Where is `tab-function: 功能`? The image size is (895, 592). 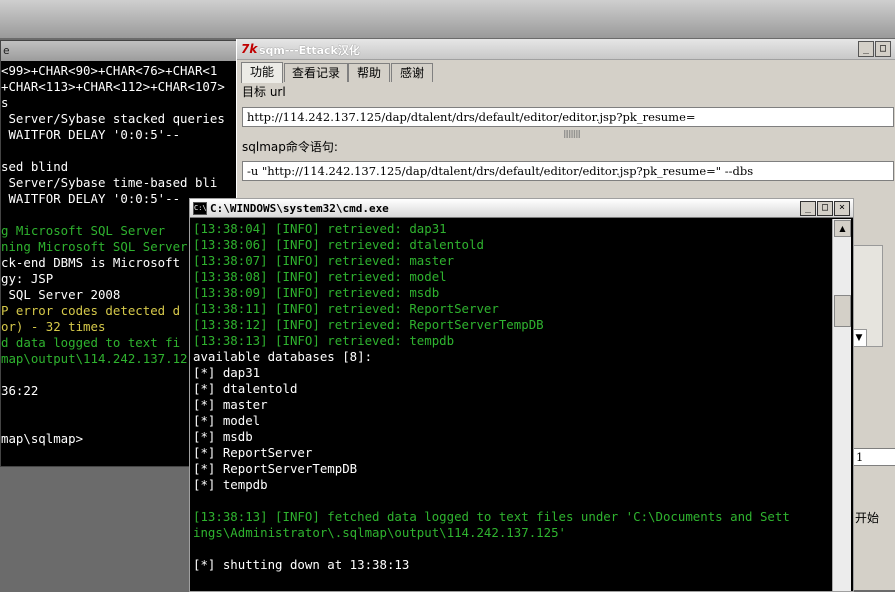
tab-function: 功能 is located at coordinates (262, 72).